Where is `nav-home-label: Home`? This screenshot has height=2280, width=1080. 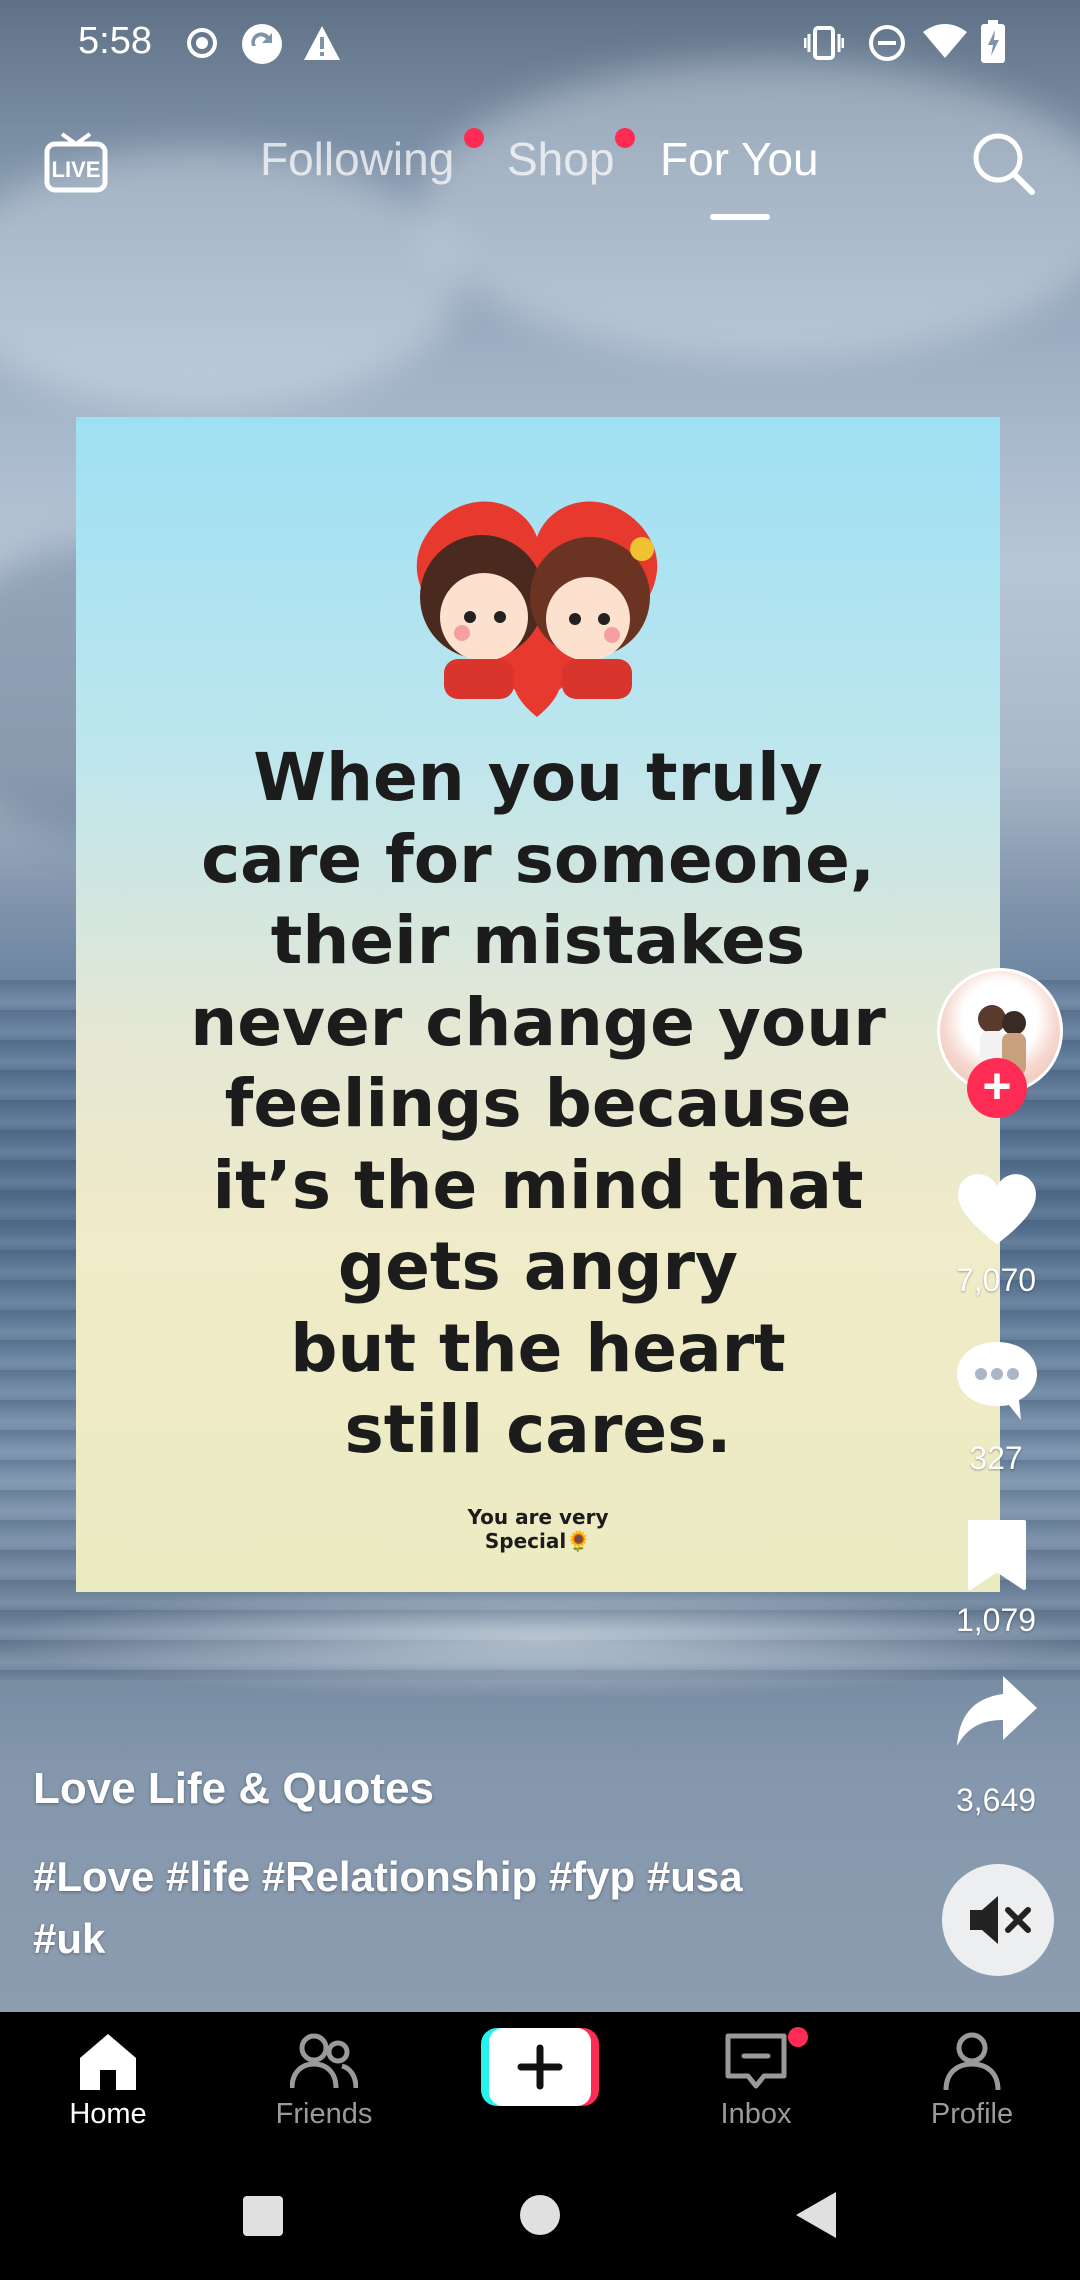 nav-home-label: Home is located at coordinates (108, 2114).